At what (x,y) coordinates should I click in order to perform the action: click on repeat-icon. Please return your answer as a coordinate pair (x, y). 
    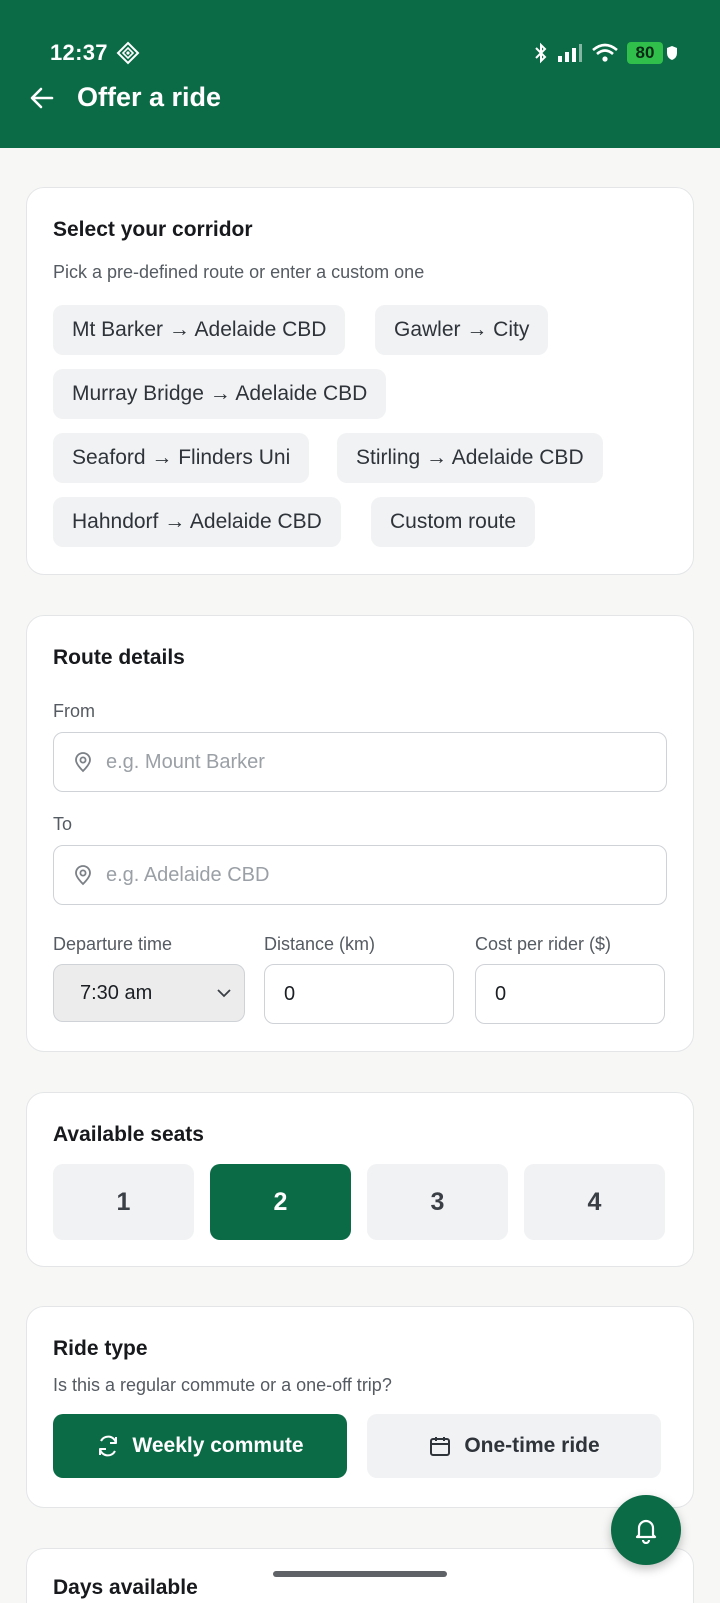
    Looking at the image, I should click on (108, 1446).